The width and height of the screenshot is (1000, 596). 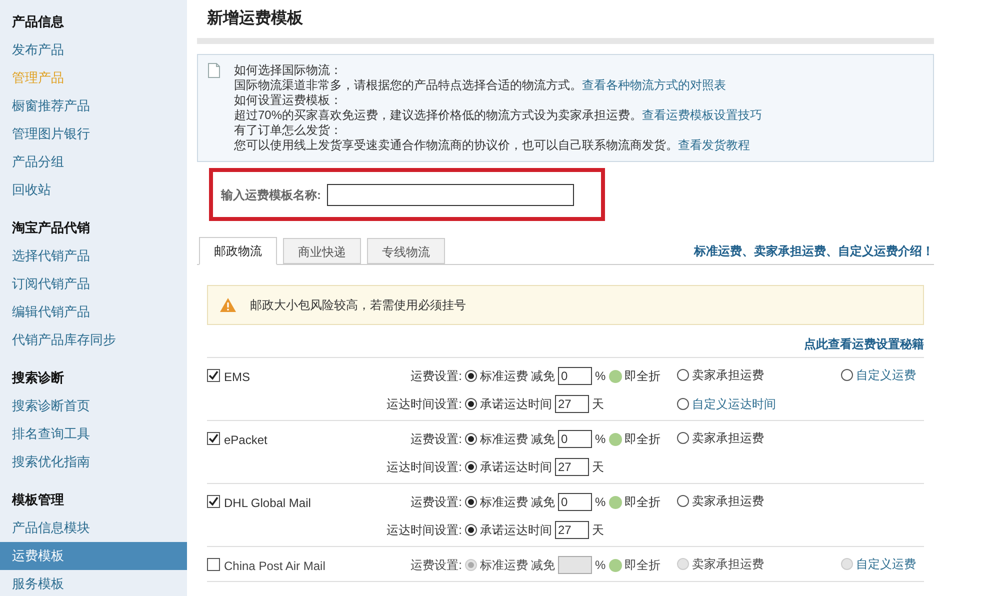 I want to click on sidebar-link: 搜索优化指南, so click(x=93, y=462).